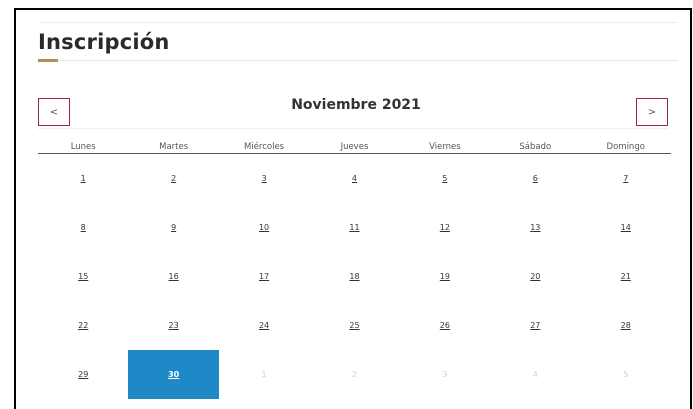  What do you see at coordinates (83, 374) in the screenshot?
I see `calendar-day: 29` at bounding box center [83, 374].